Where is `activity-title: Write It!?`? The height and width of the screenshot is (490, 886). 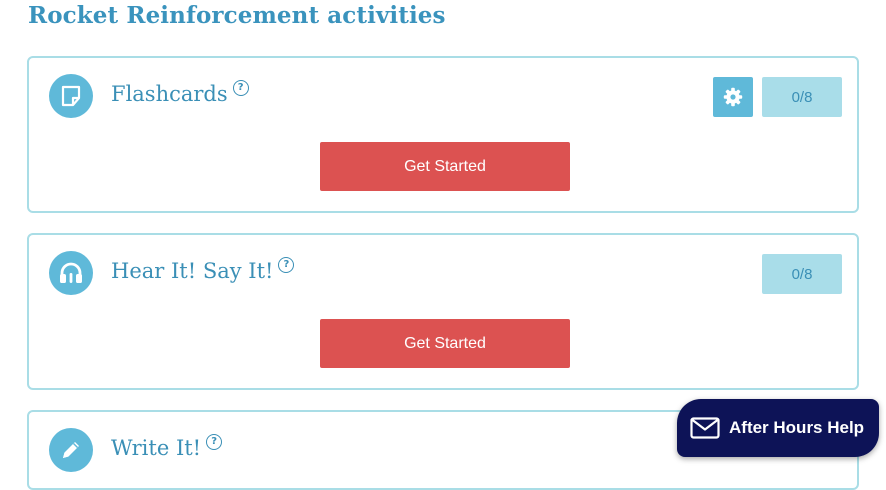 activity-title: Write It!? is located at coordinates (167, 447).